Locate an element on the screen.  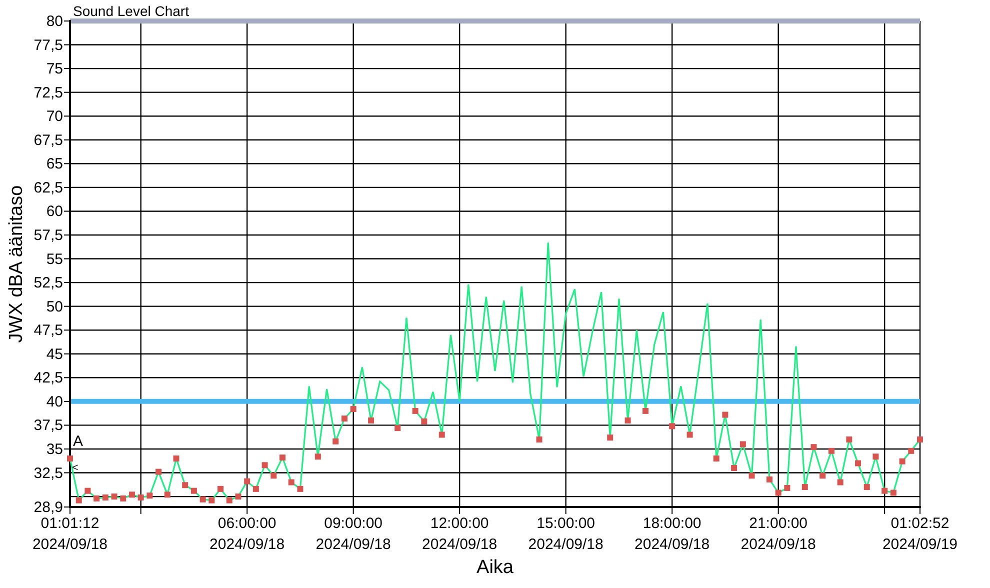
y-tick-label: 57,5 is located at coordinates (48, 235).